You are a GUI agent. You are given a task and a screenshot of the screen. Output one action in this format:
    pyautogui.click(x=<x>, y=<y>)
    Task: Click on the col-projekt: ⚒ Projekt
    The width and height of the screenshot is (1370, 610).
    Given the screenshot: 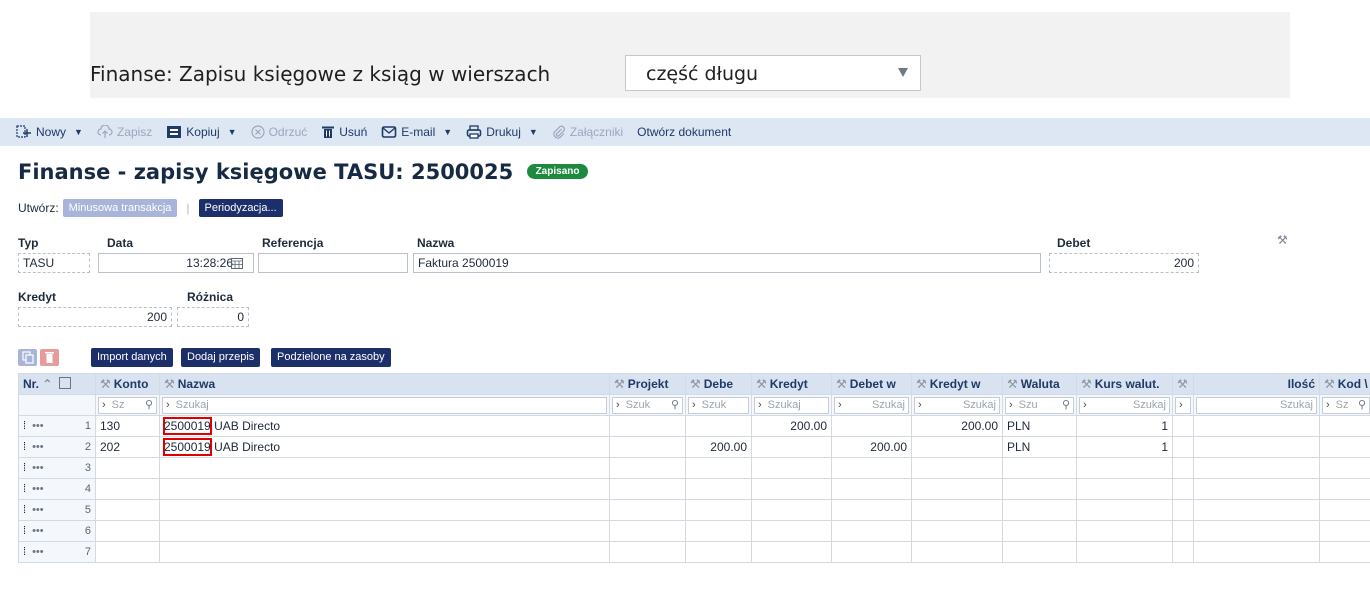 What is the action you would take?
    pyautogui.click(x=647, y=384)
    